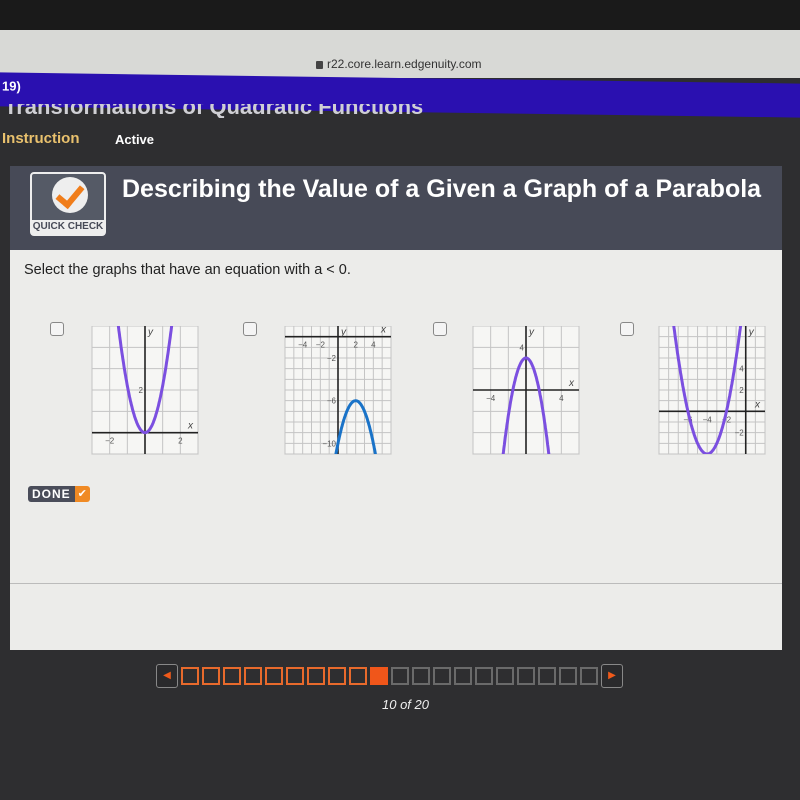 The width and height of the screenshot is (800, 800). Describe the element at coordinates (404, 64) in the screenshot. I see `url-text: r22.core.learn.edgenuity.com` at that location.